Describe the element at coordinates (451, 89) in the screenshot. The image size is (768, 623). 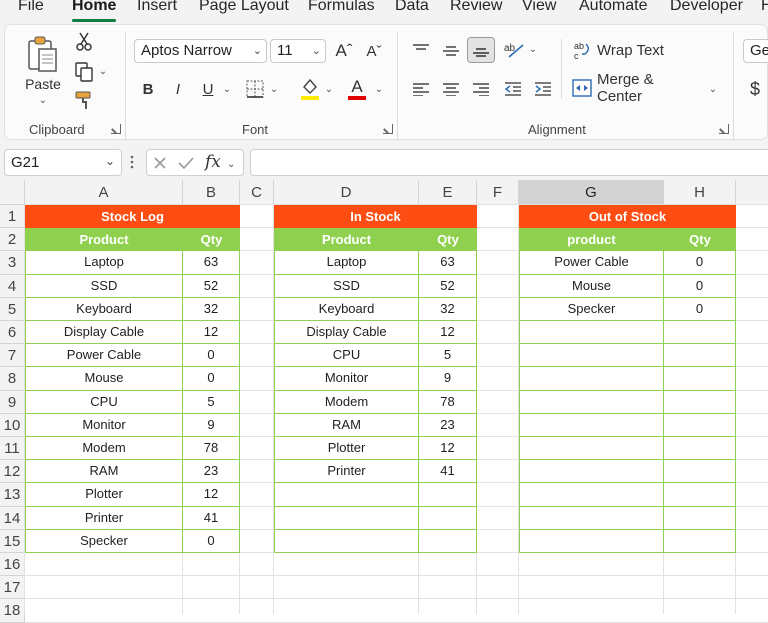
I see `align-center-icon` at that location.